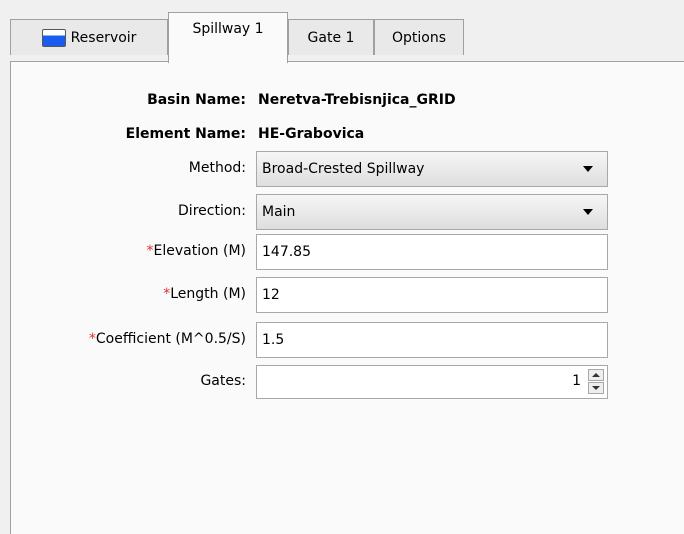  I want to click on length-input-value: 12, so click(271, 295).